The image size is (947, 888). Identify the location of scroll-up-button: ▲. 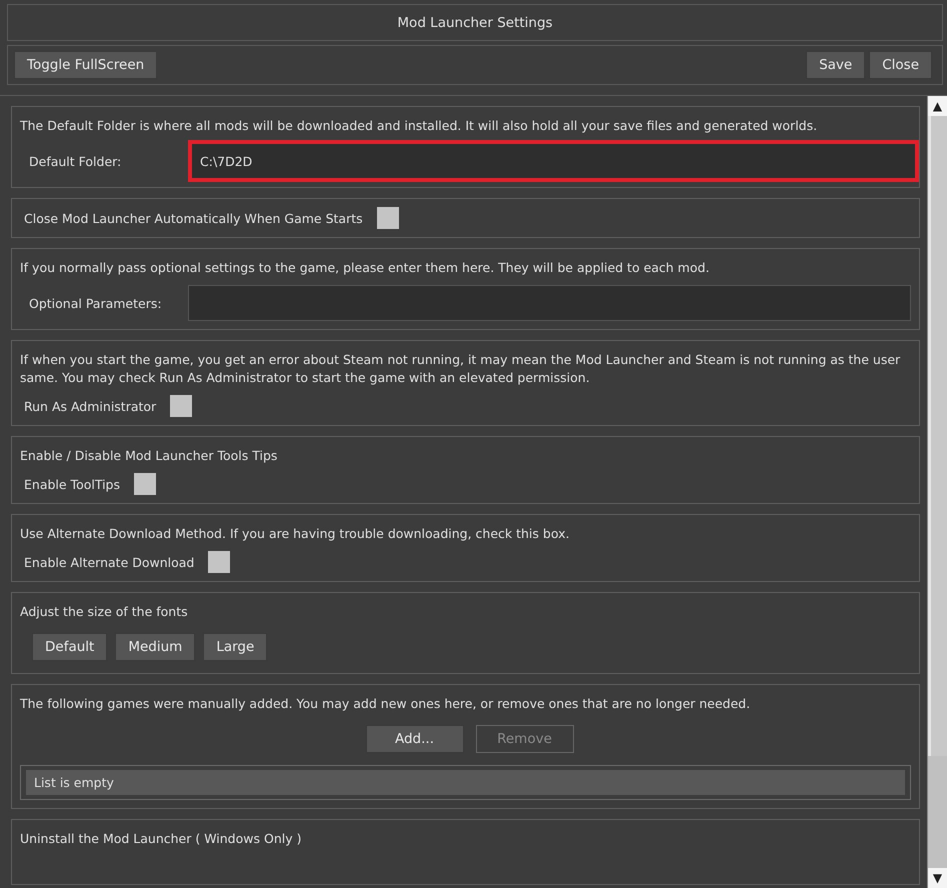
(937, 106).